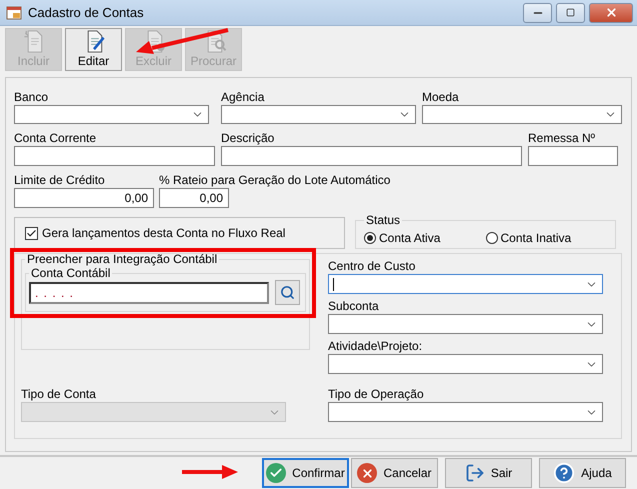 The width and height of the screenshot is (637, 489). Describe the element at coordinates (31, 233) in the screenshot. I see `checkbox` at that location.